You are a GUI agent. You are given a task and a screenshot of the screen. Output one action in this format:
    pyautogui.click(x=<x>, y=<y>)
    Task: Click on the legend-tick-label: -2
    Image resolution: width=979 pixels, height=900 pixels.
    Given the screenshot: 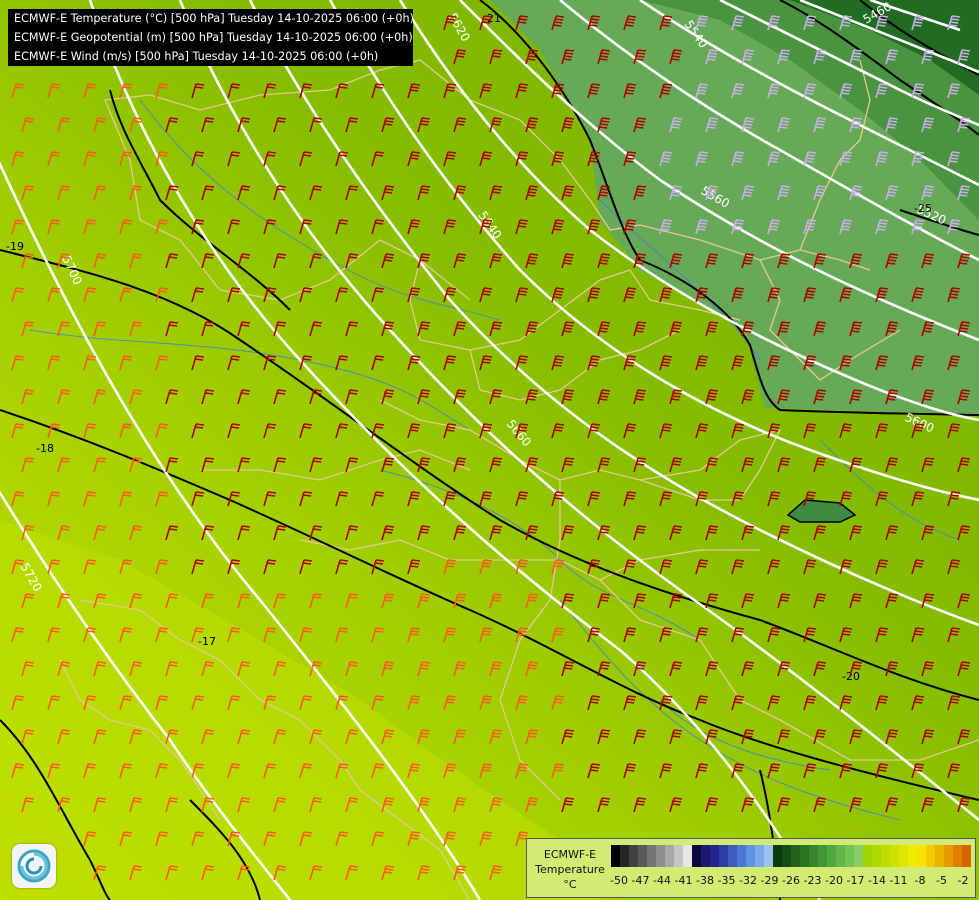 What is the action you would take?
    pyautogui.click(x=963, y=880)
    